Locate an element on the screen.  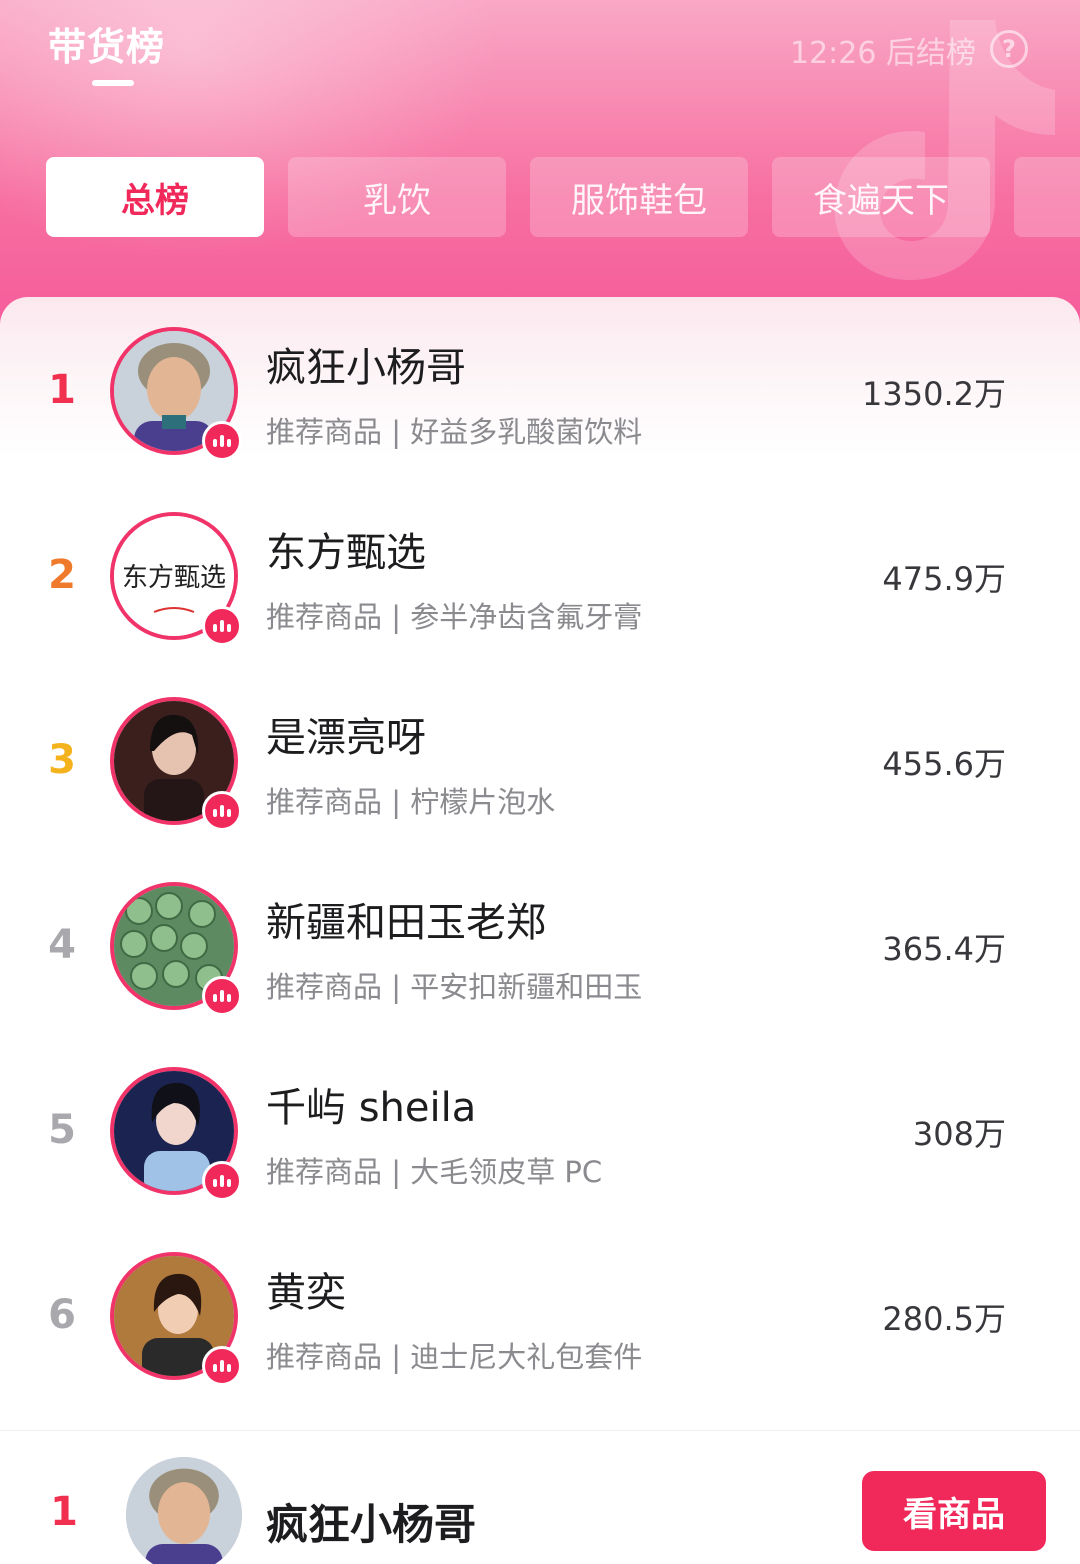
category-tabs: 总榜 乳饮 服饰鞋包 食遍天下 品 is located at coordinates (563, 197).